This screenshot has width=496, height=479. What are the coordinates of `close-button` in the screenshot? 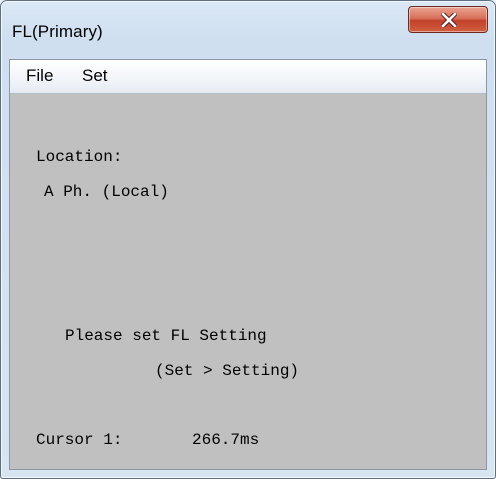 It's located at (448, 19).